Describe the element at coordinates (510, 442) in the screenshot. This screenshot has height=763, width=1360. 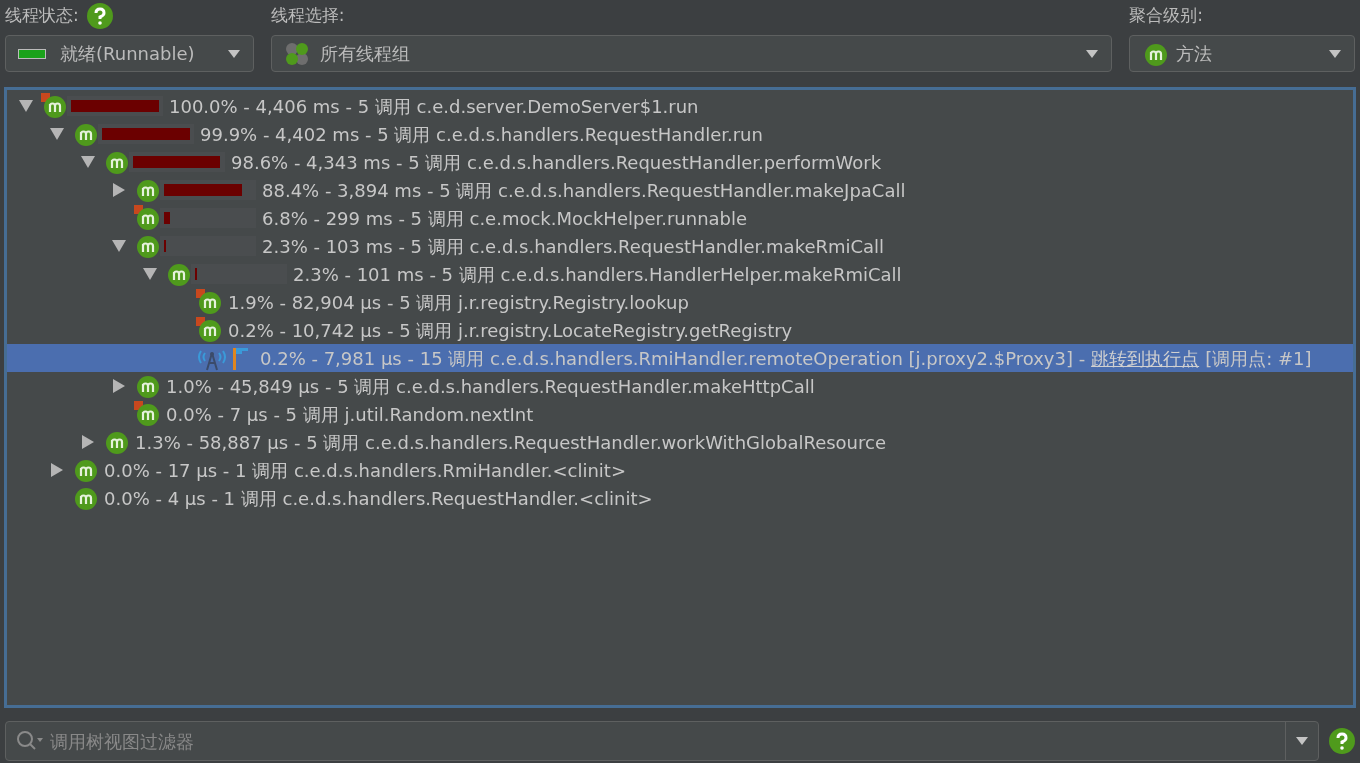
I see `call-tree-node-text: 1.3% - 58,887 µs - 5 调用 c.e.d.s.handlers.RequestHandler.workWithGlobalResource` at that location.